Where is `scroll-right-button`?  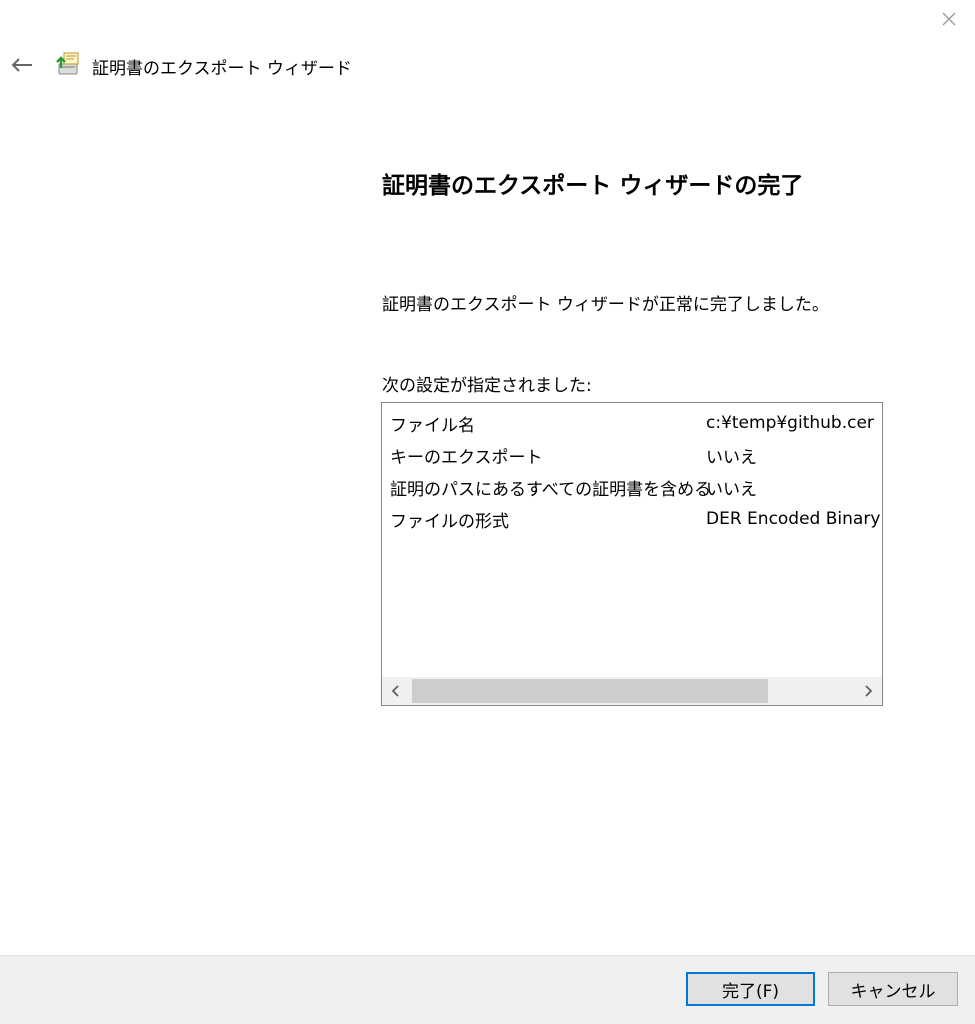 scroll-right-button is located at coordinates (868, 691).